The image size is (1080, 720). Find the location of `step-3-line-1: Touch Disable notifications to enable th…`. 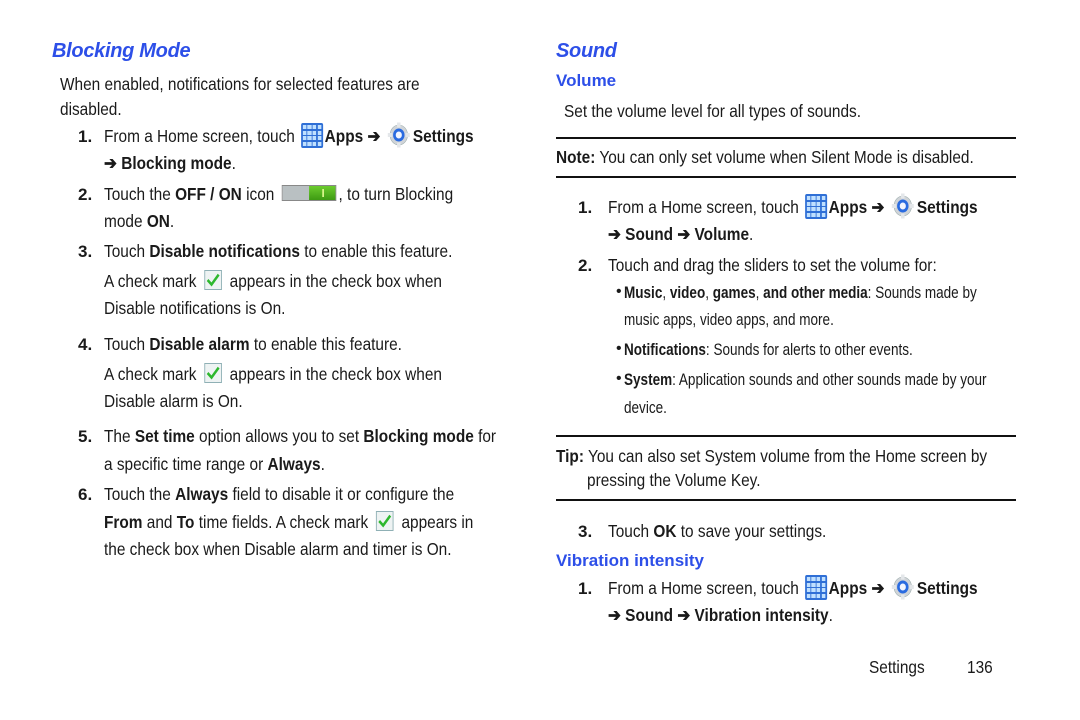

step-3-line-1: Touch Disable notifications to enable th… is located at coordinates (278, 251).